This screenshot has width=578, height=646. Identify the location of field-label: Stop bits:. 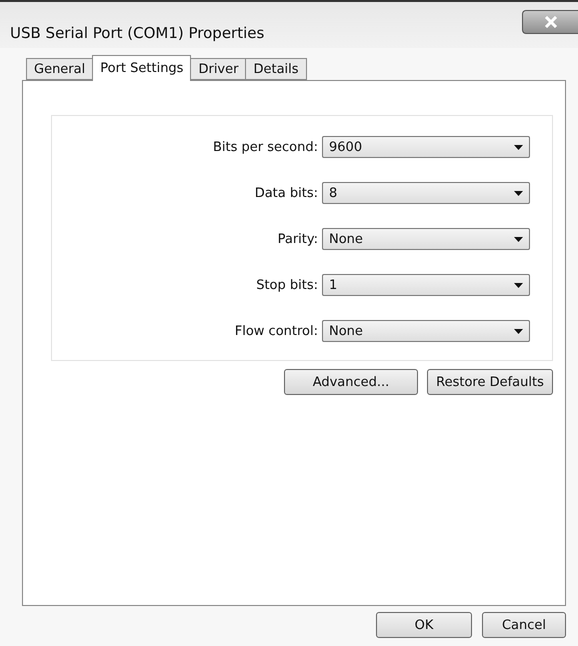
(287, 285).